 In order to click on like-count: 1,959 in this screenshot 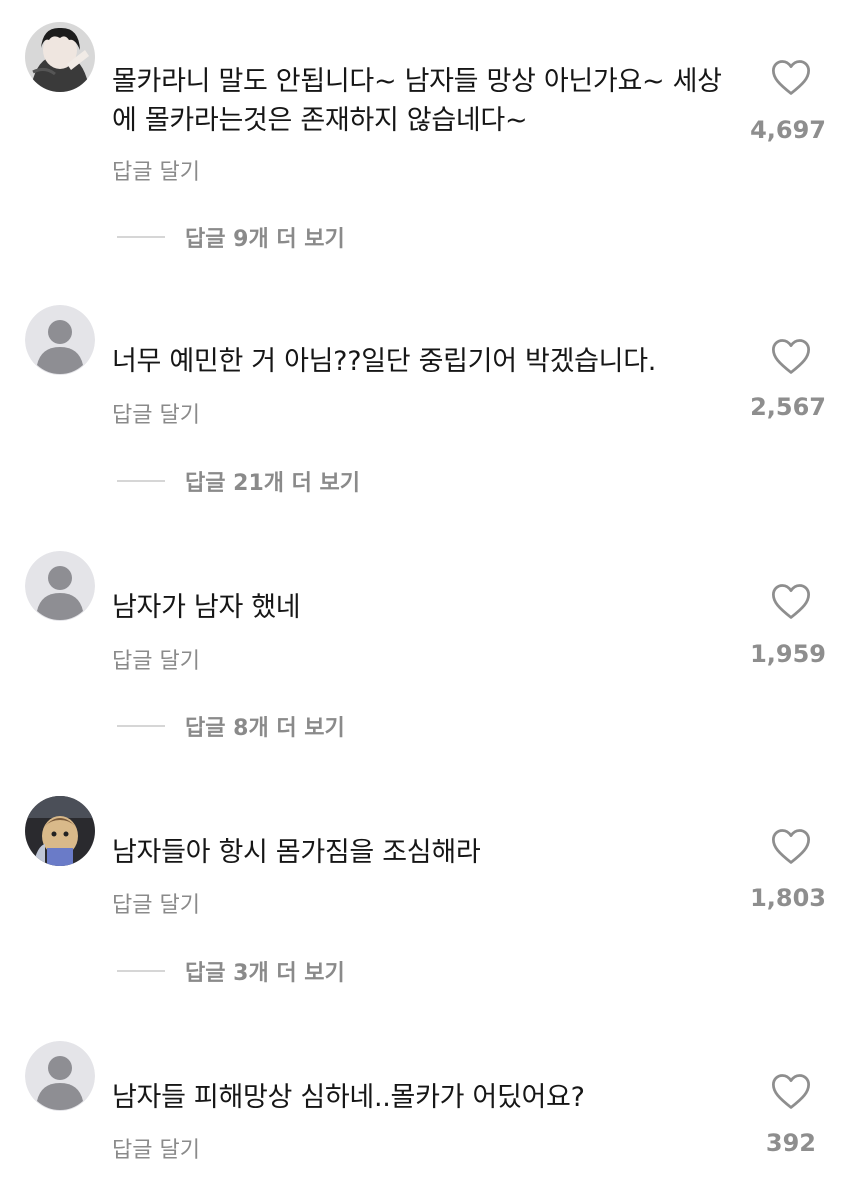, I will do `click(788, 654)`.